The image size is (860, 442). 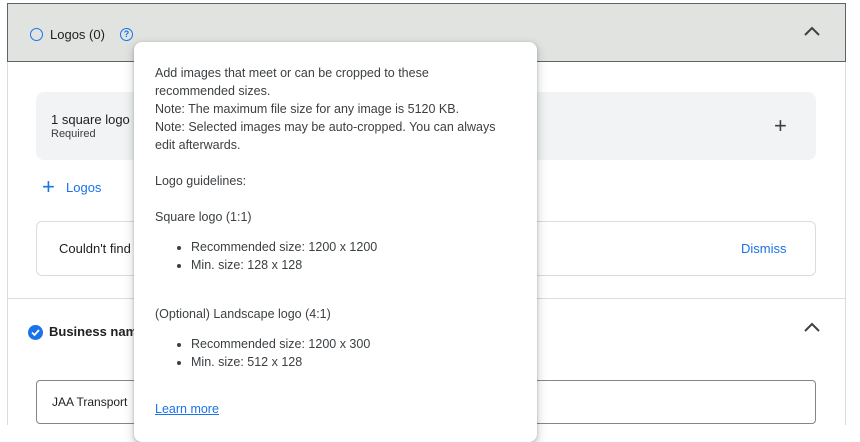 What do you see at coordinates (845, 243) in the screenshot?
I see `panel-border-right` at bounding box center [845, 243].